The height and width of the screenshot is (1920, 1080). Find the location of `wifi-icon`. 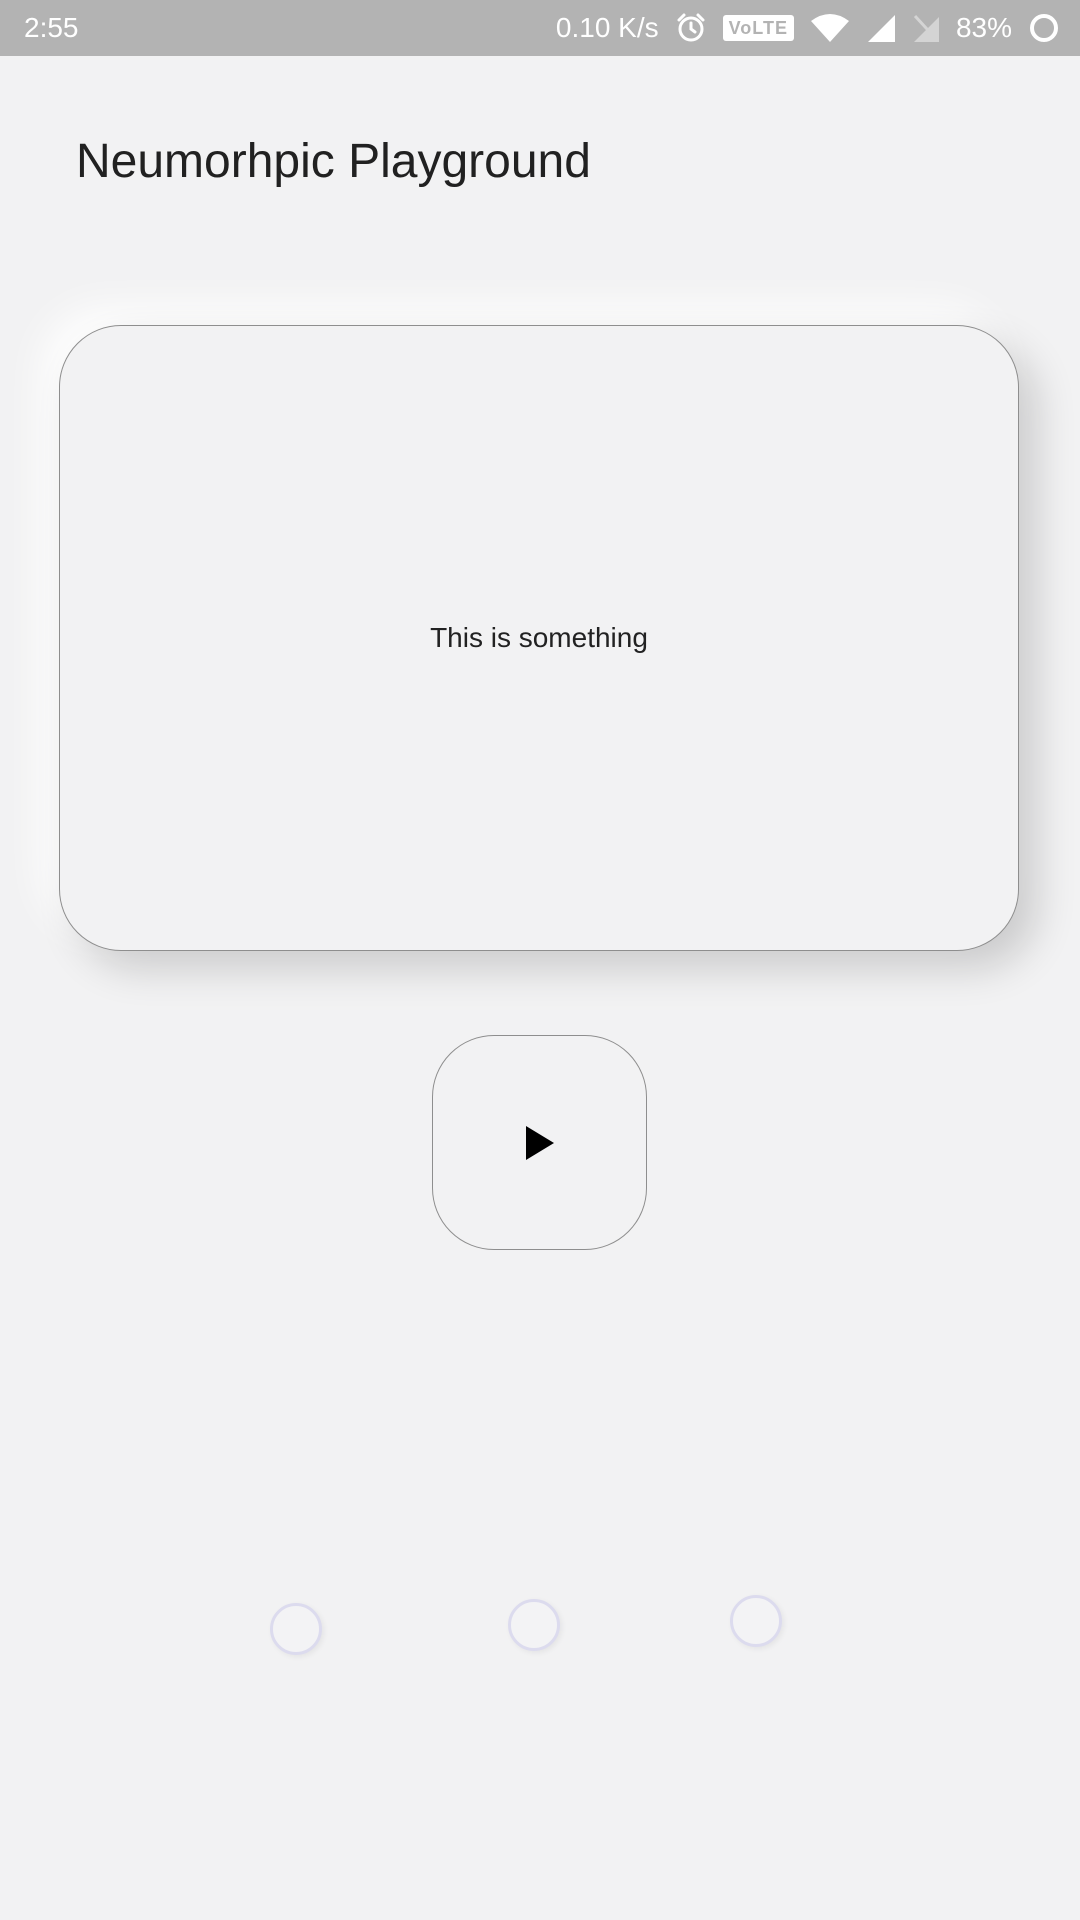

wifi-icon is located at coordinates (830, 28).